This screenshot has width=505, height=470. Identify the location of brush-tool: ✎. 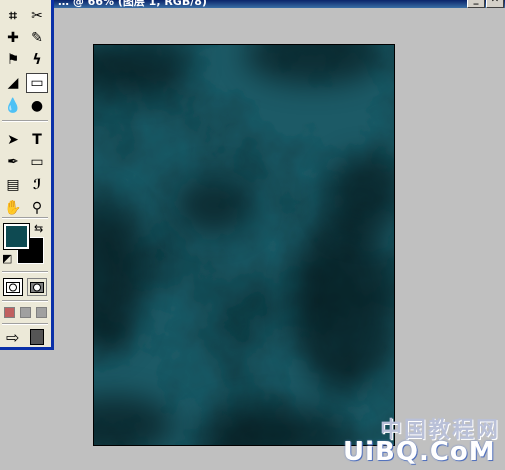
(37, 38).